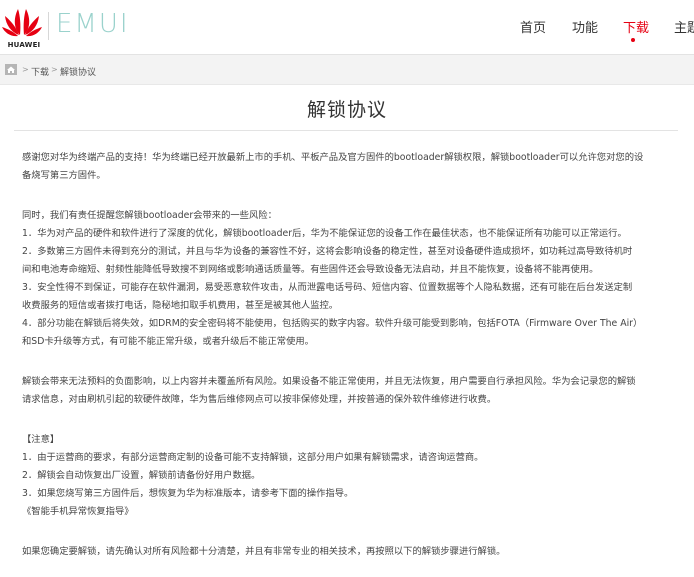 The image size is (694, 577). What do you see at coordinates (533, 26) in the screenshot?
I see `nav-item-home: 首页` at bounding box center [533, 26].